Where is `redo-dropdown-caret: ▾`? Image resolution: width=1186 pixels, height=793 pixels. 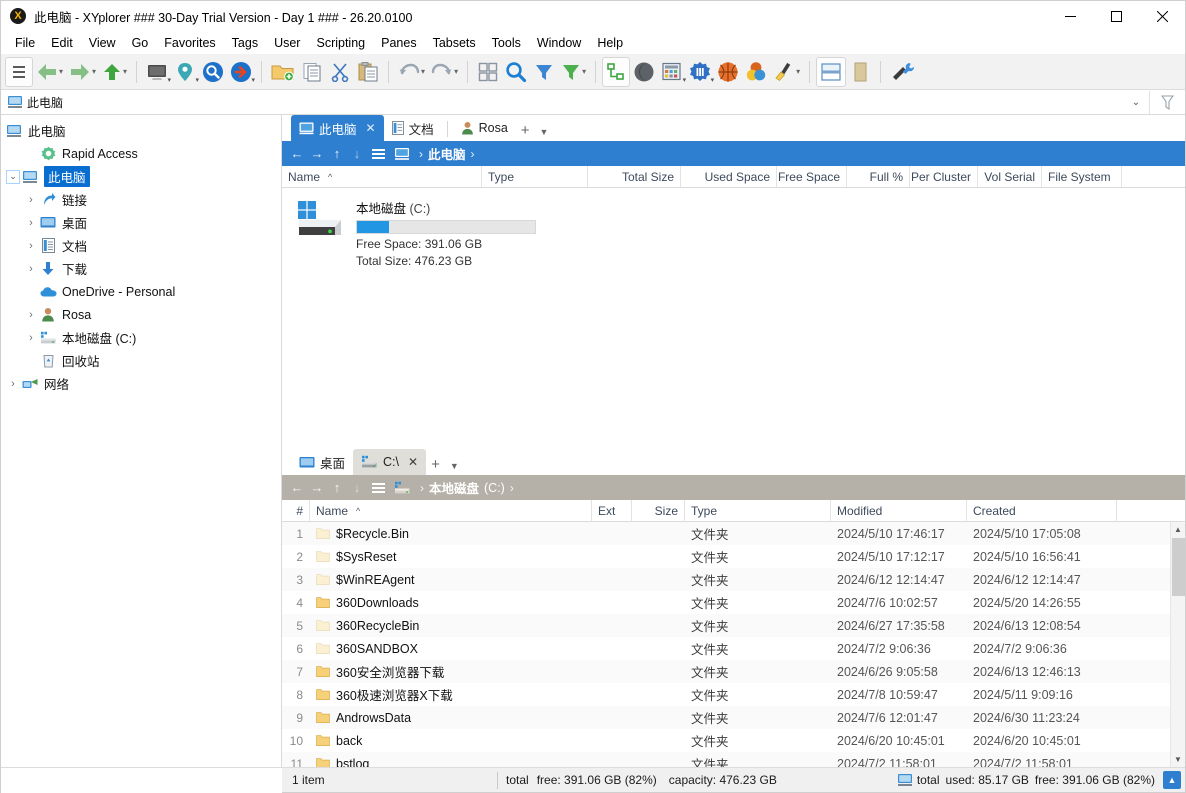
redo-dropdown-caret: ▾ is located at coordinates (456, 71).